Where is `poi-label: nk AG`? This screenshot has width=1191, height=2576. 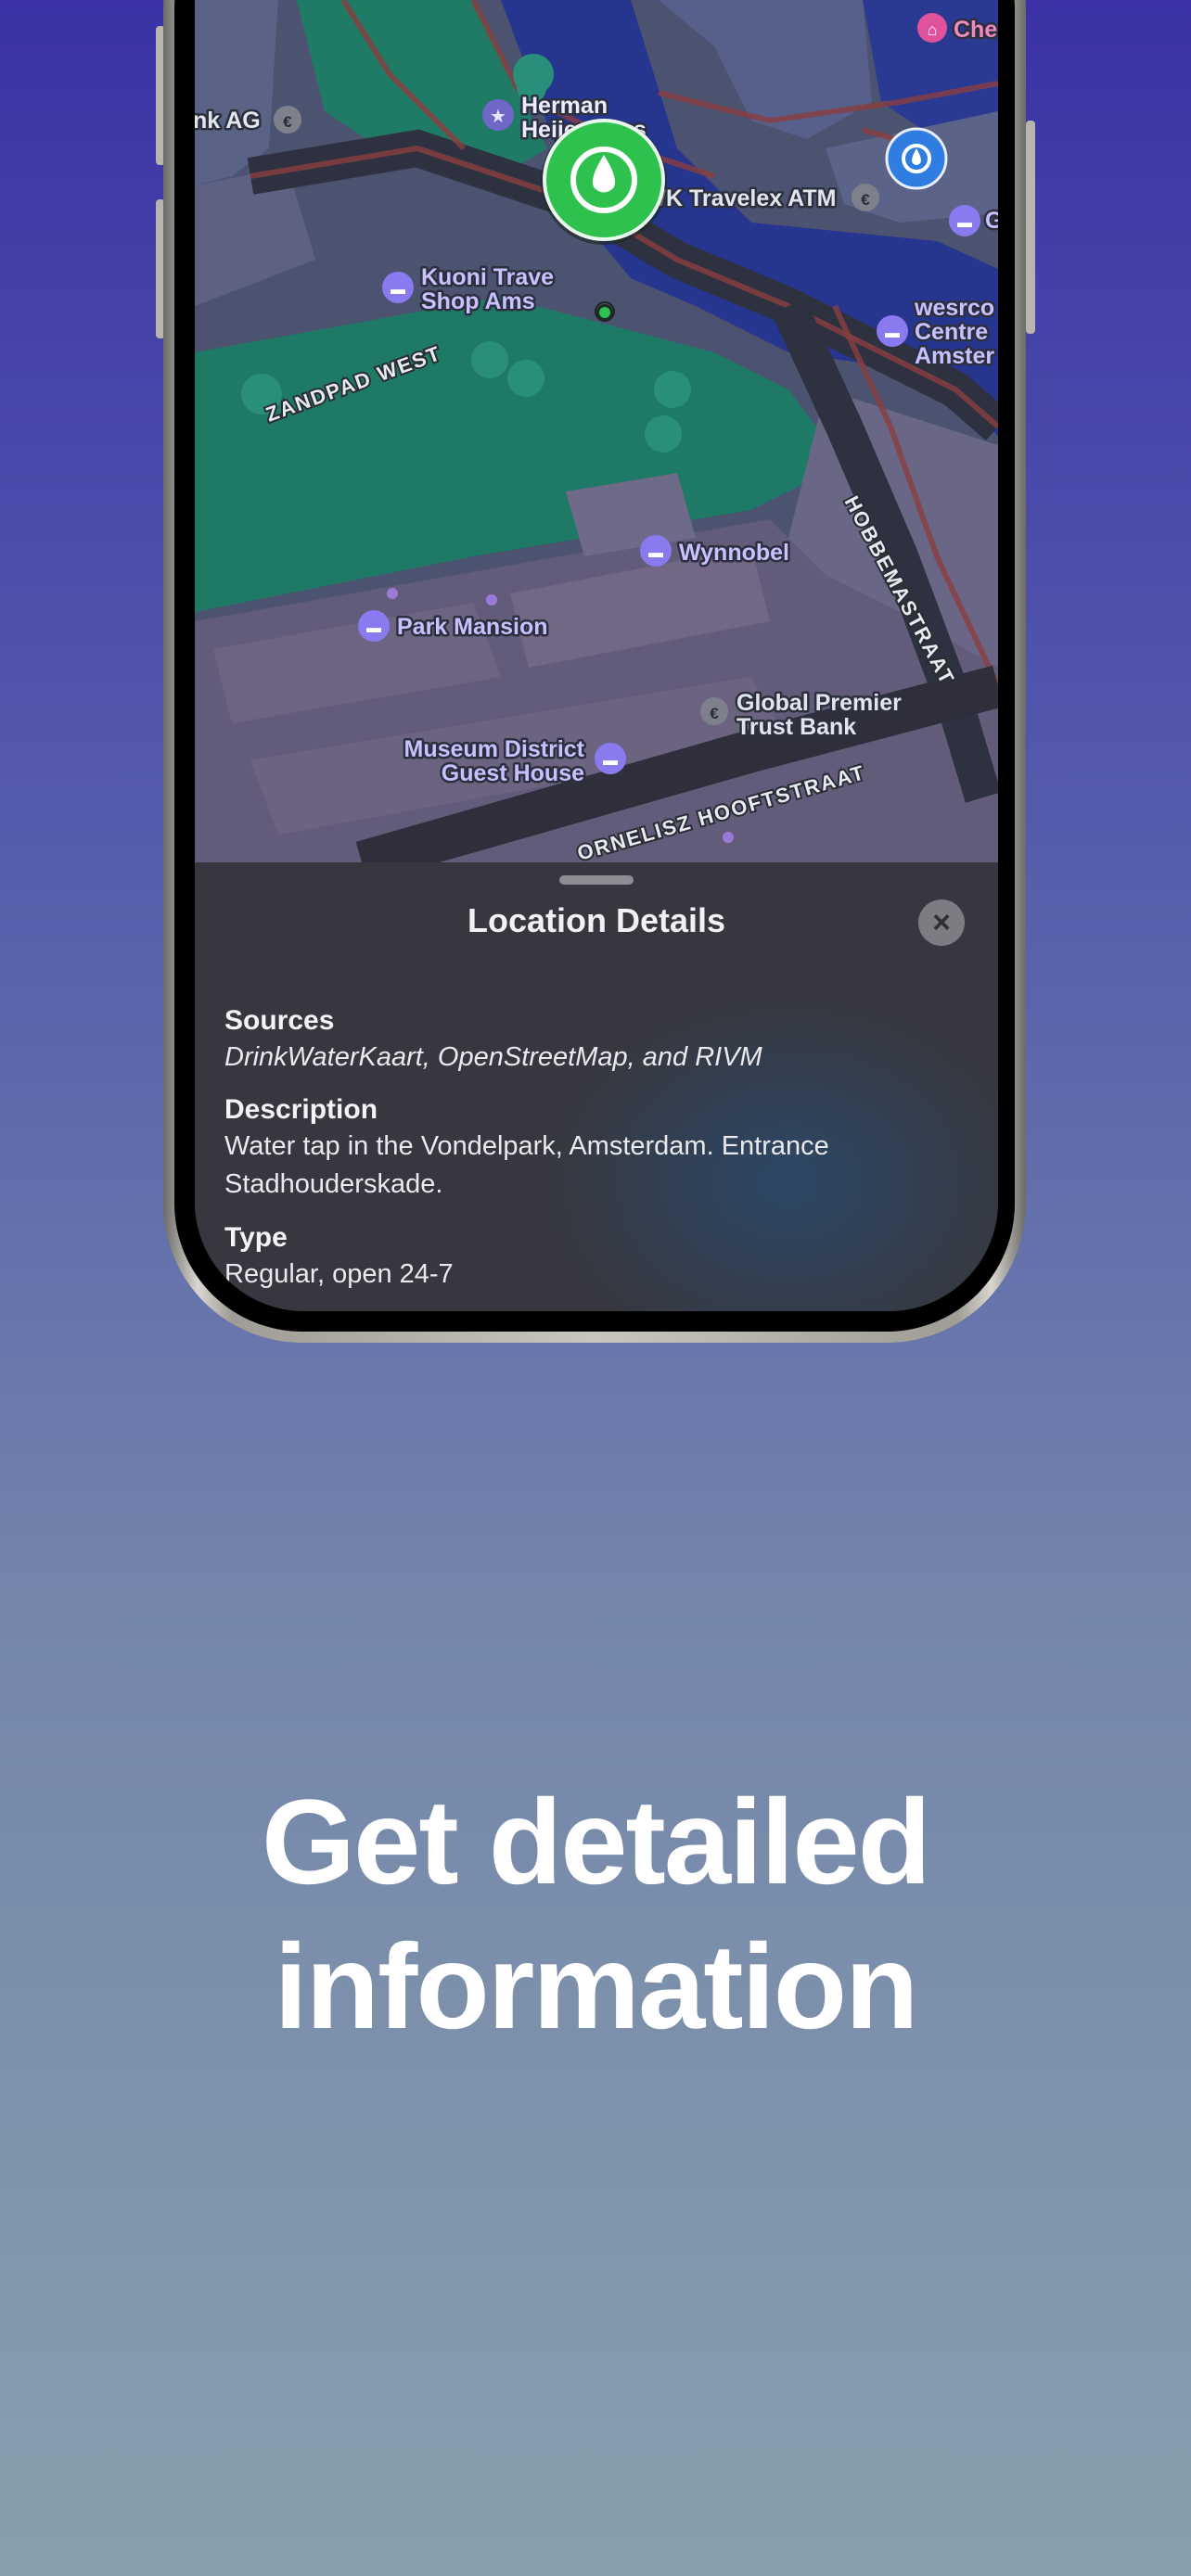 poi-label: nk AG is located at coordinates (228, 121).